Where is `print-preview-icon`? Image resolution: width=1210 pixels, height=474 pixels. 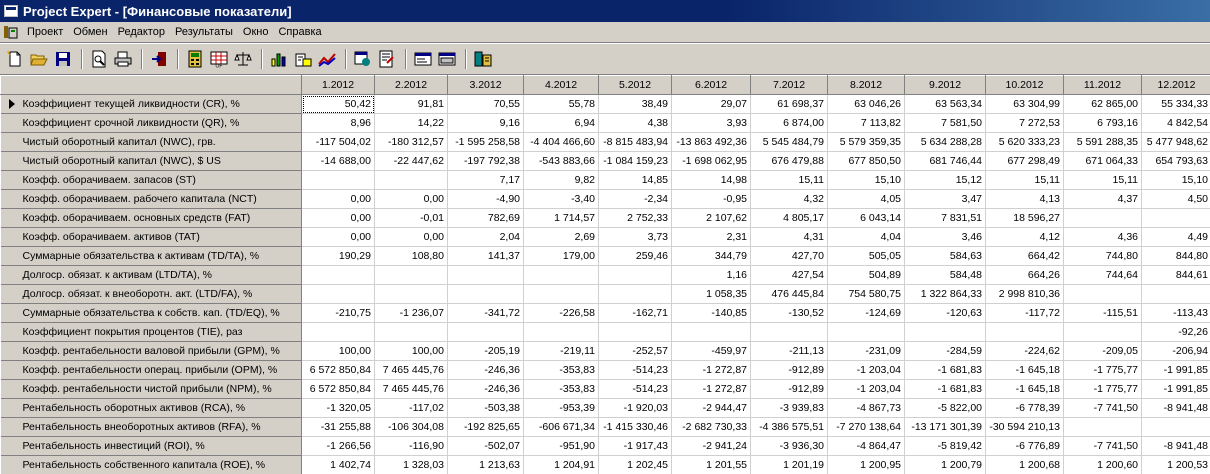 print-preview-icon is located at coordinates (99, 59).